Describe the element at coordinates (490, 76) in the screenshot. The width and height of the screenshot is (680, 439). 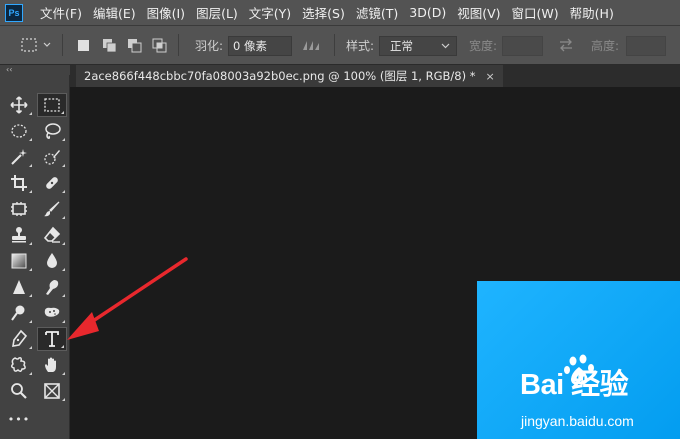
I see `close-icon: ×` at that location.